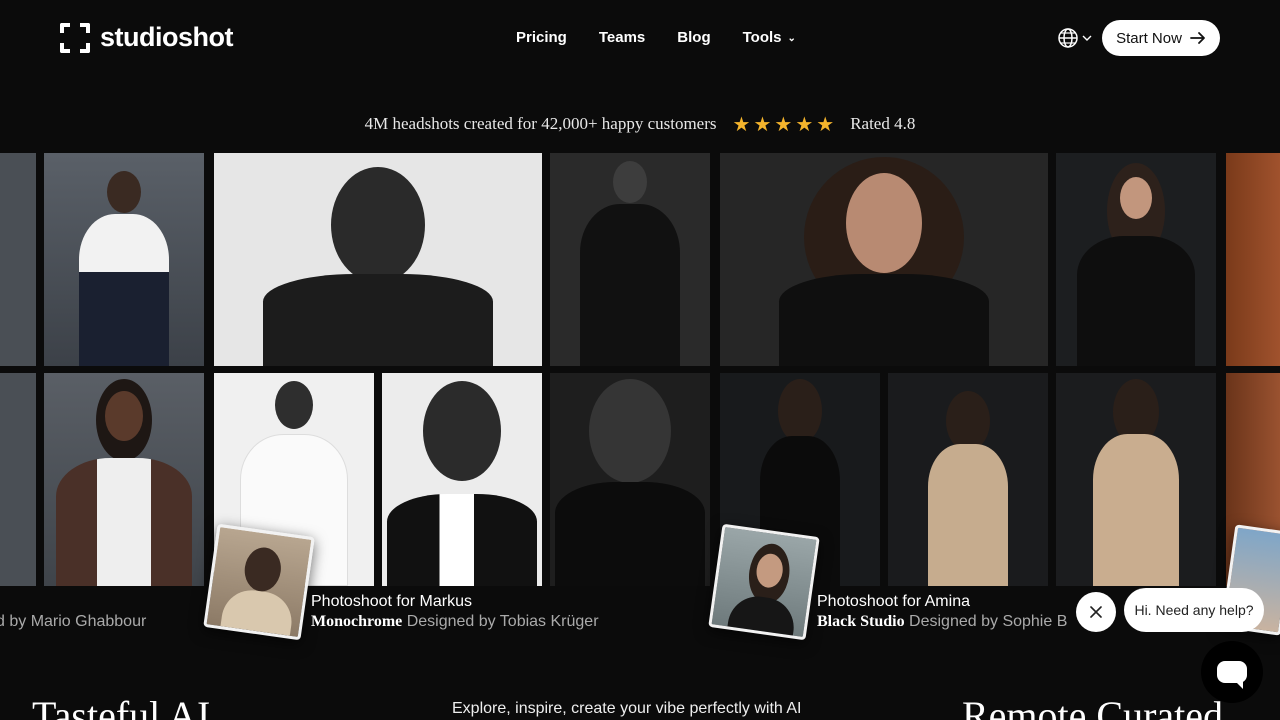 The image size is (1280, 720). I want to click on caption-style-name: Monochrome, so click(357, 621).